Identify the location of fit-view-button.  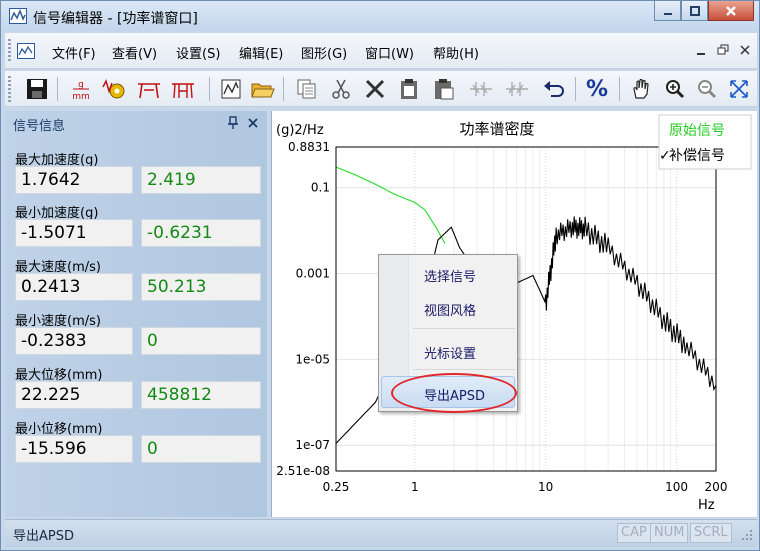
(739, 89).